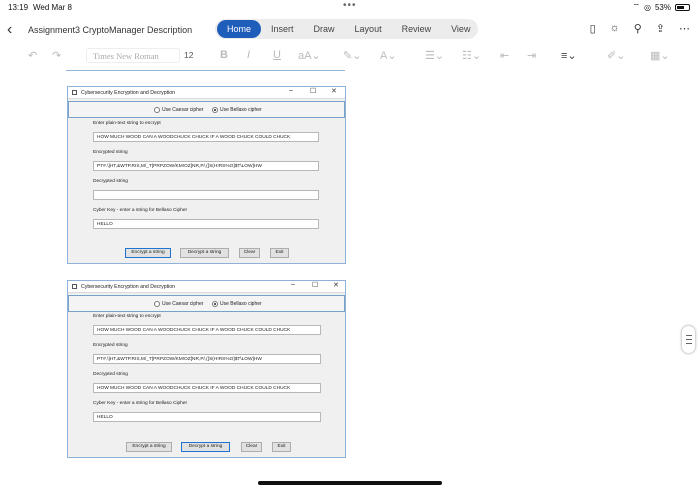 This screenshot has height=489, width=700. Describe the element at coordinates (56, 55) in the screenshot. I see `redo-icon: ↷` at that location.